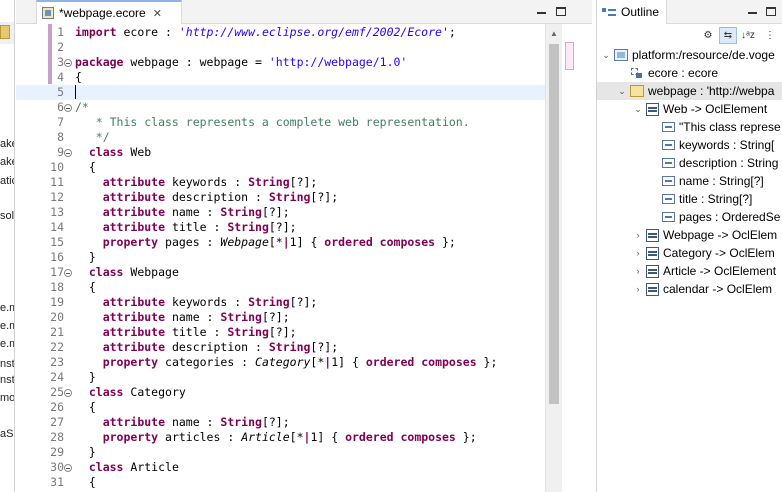 The height and width of the screenshot is (492, 782). What do you see at coordinates (296, 47) in the screenshot?
I see `code-line: 2` at bounding box center [296, 47].